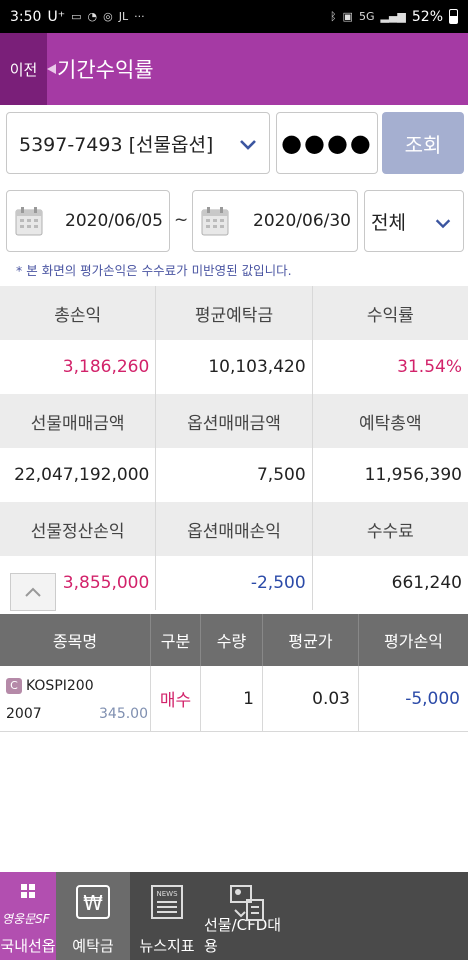  I want to click on back-button: 이전, so click(28, 69).